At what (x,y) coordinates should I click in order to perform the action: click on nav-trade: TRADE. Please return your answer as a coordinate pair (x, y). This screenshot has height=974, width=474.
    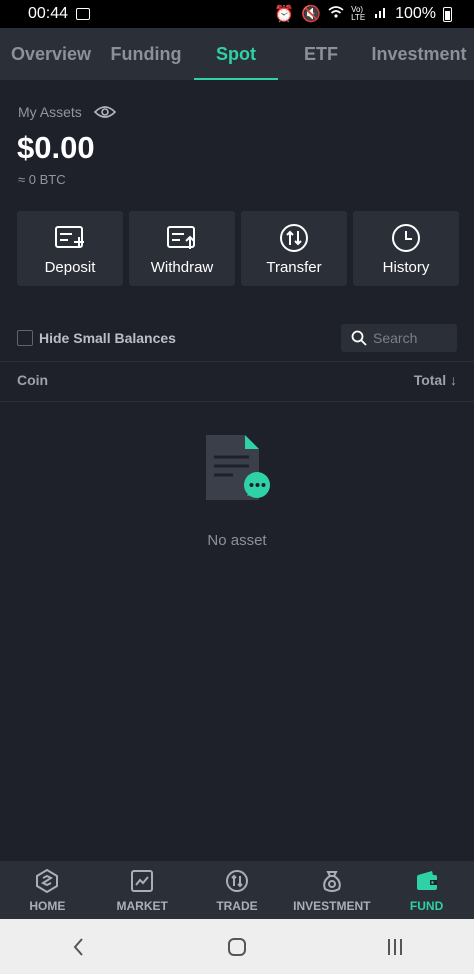
    Looking at the image, I should click on (237, 891).